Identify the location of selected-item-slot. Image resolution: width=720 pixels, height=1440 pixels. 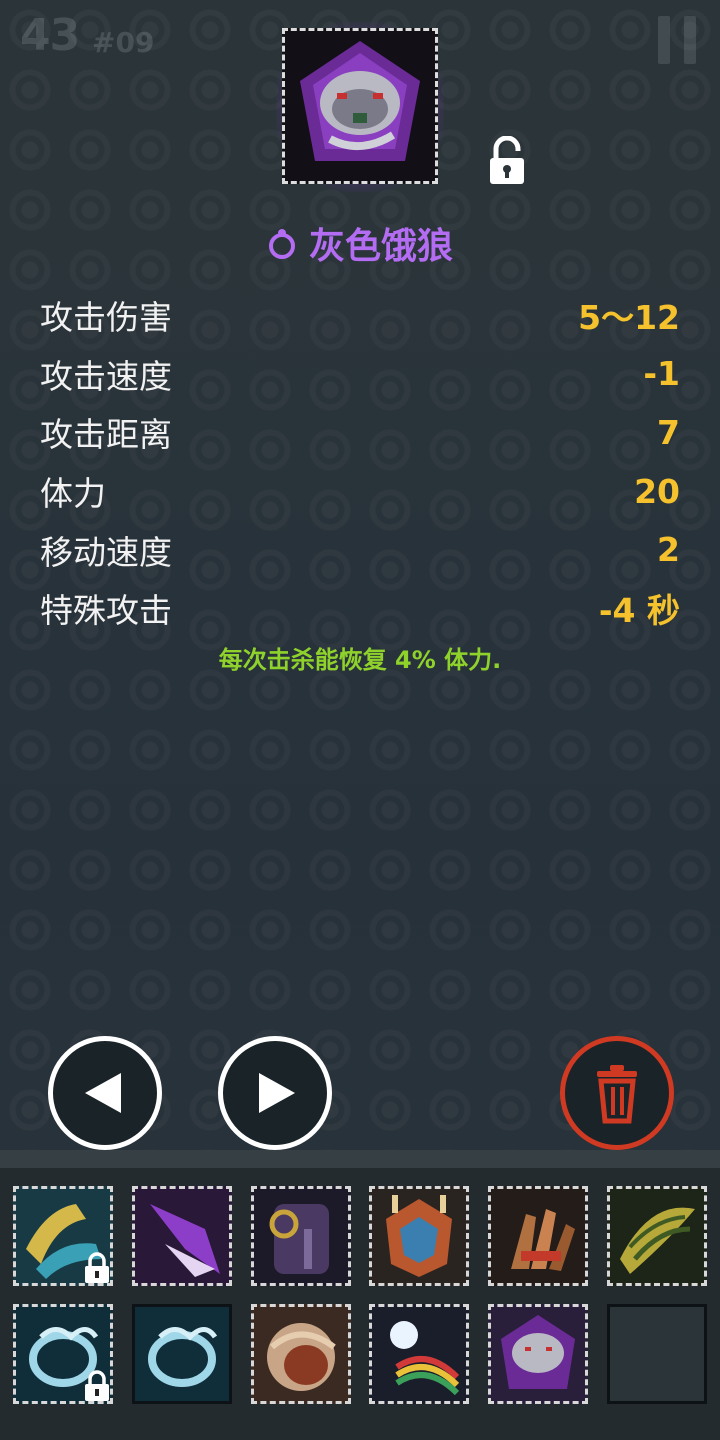
(360, 106).